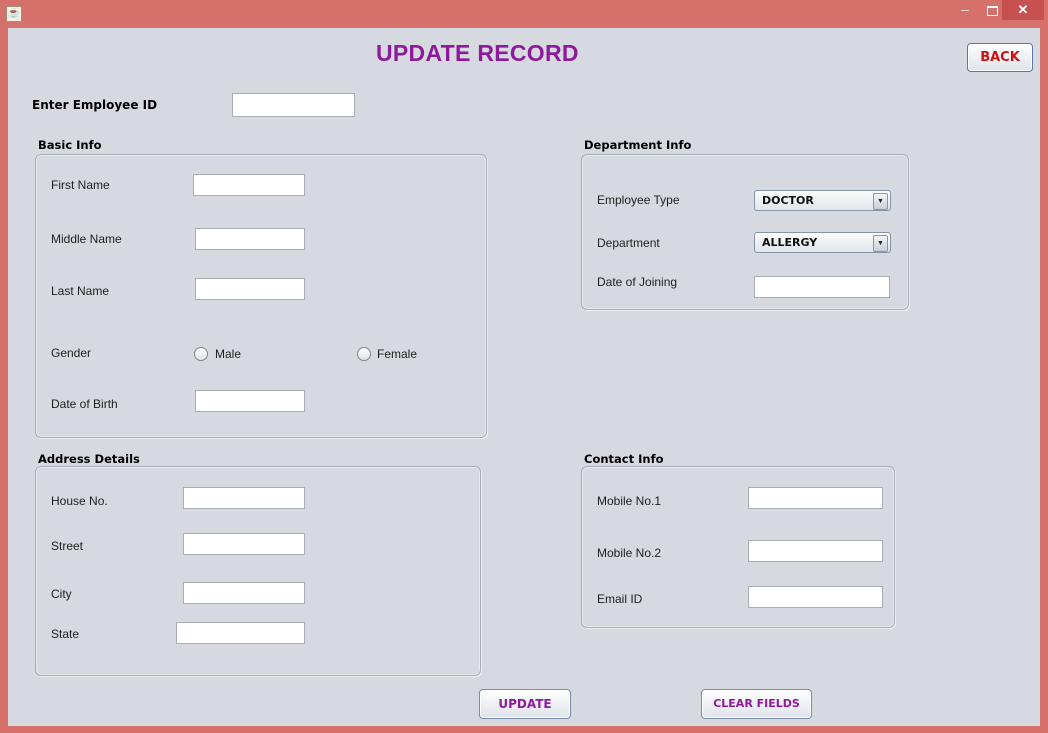  What do you see at coordinates (756, 704) in the screenshot?
I see `clear-fields-button: CLEAR FIELDS` at bounding box center [756, 704].